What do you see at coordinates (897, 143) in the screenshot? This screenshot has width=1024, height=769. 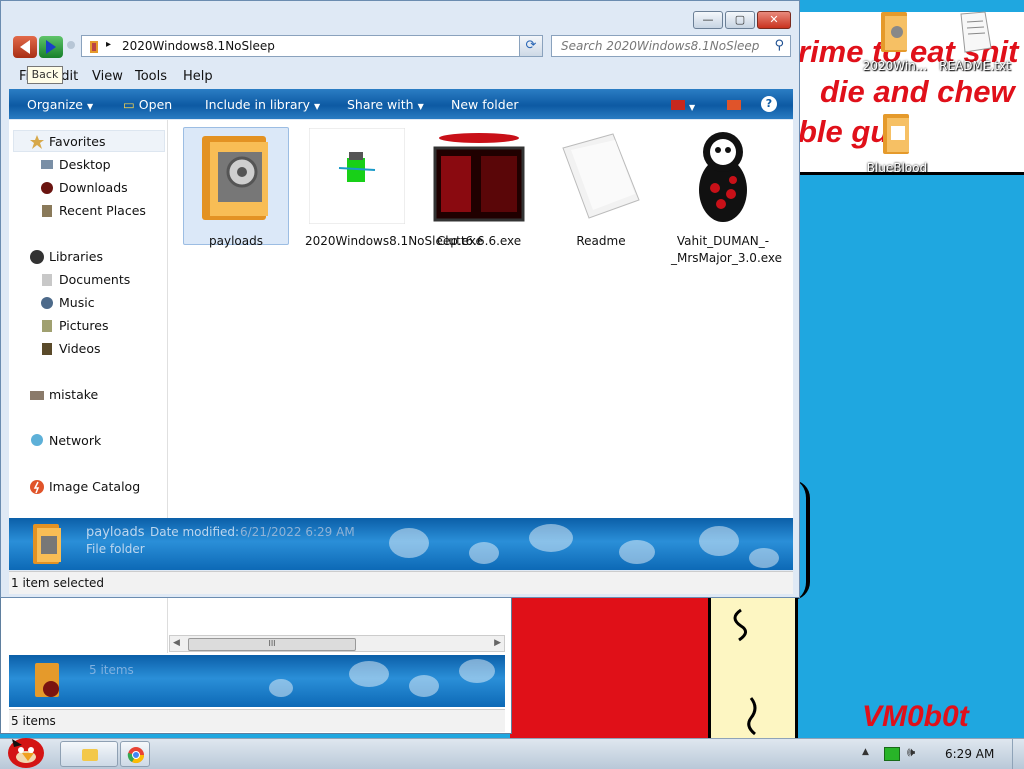 I see `desktop-icon-blueblood: BlueBlood` at bounding box center [897, 143].